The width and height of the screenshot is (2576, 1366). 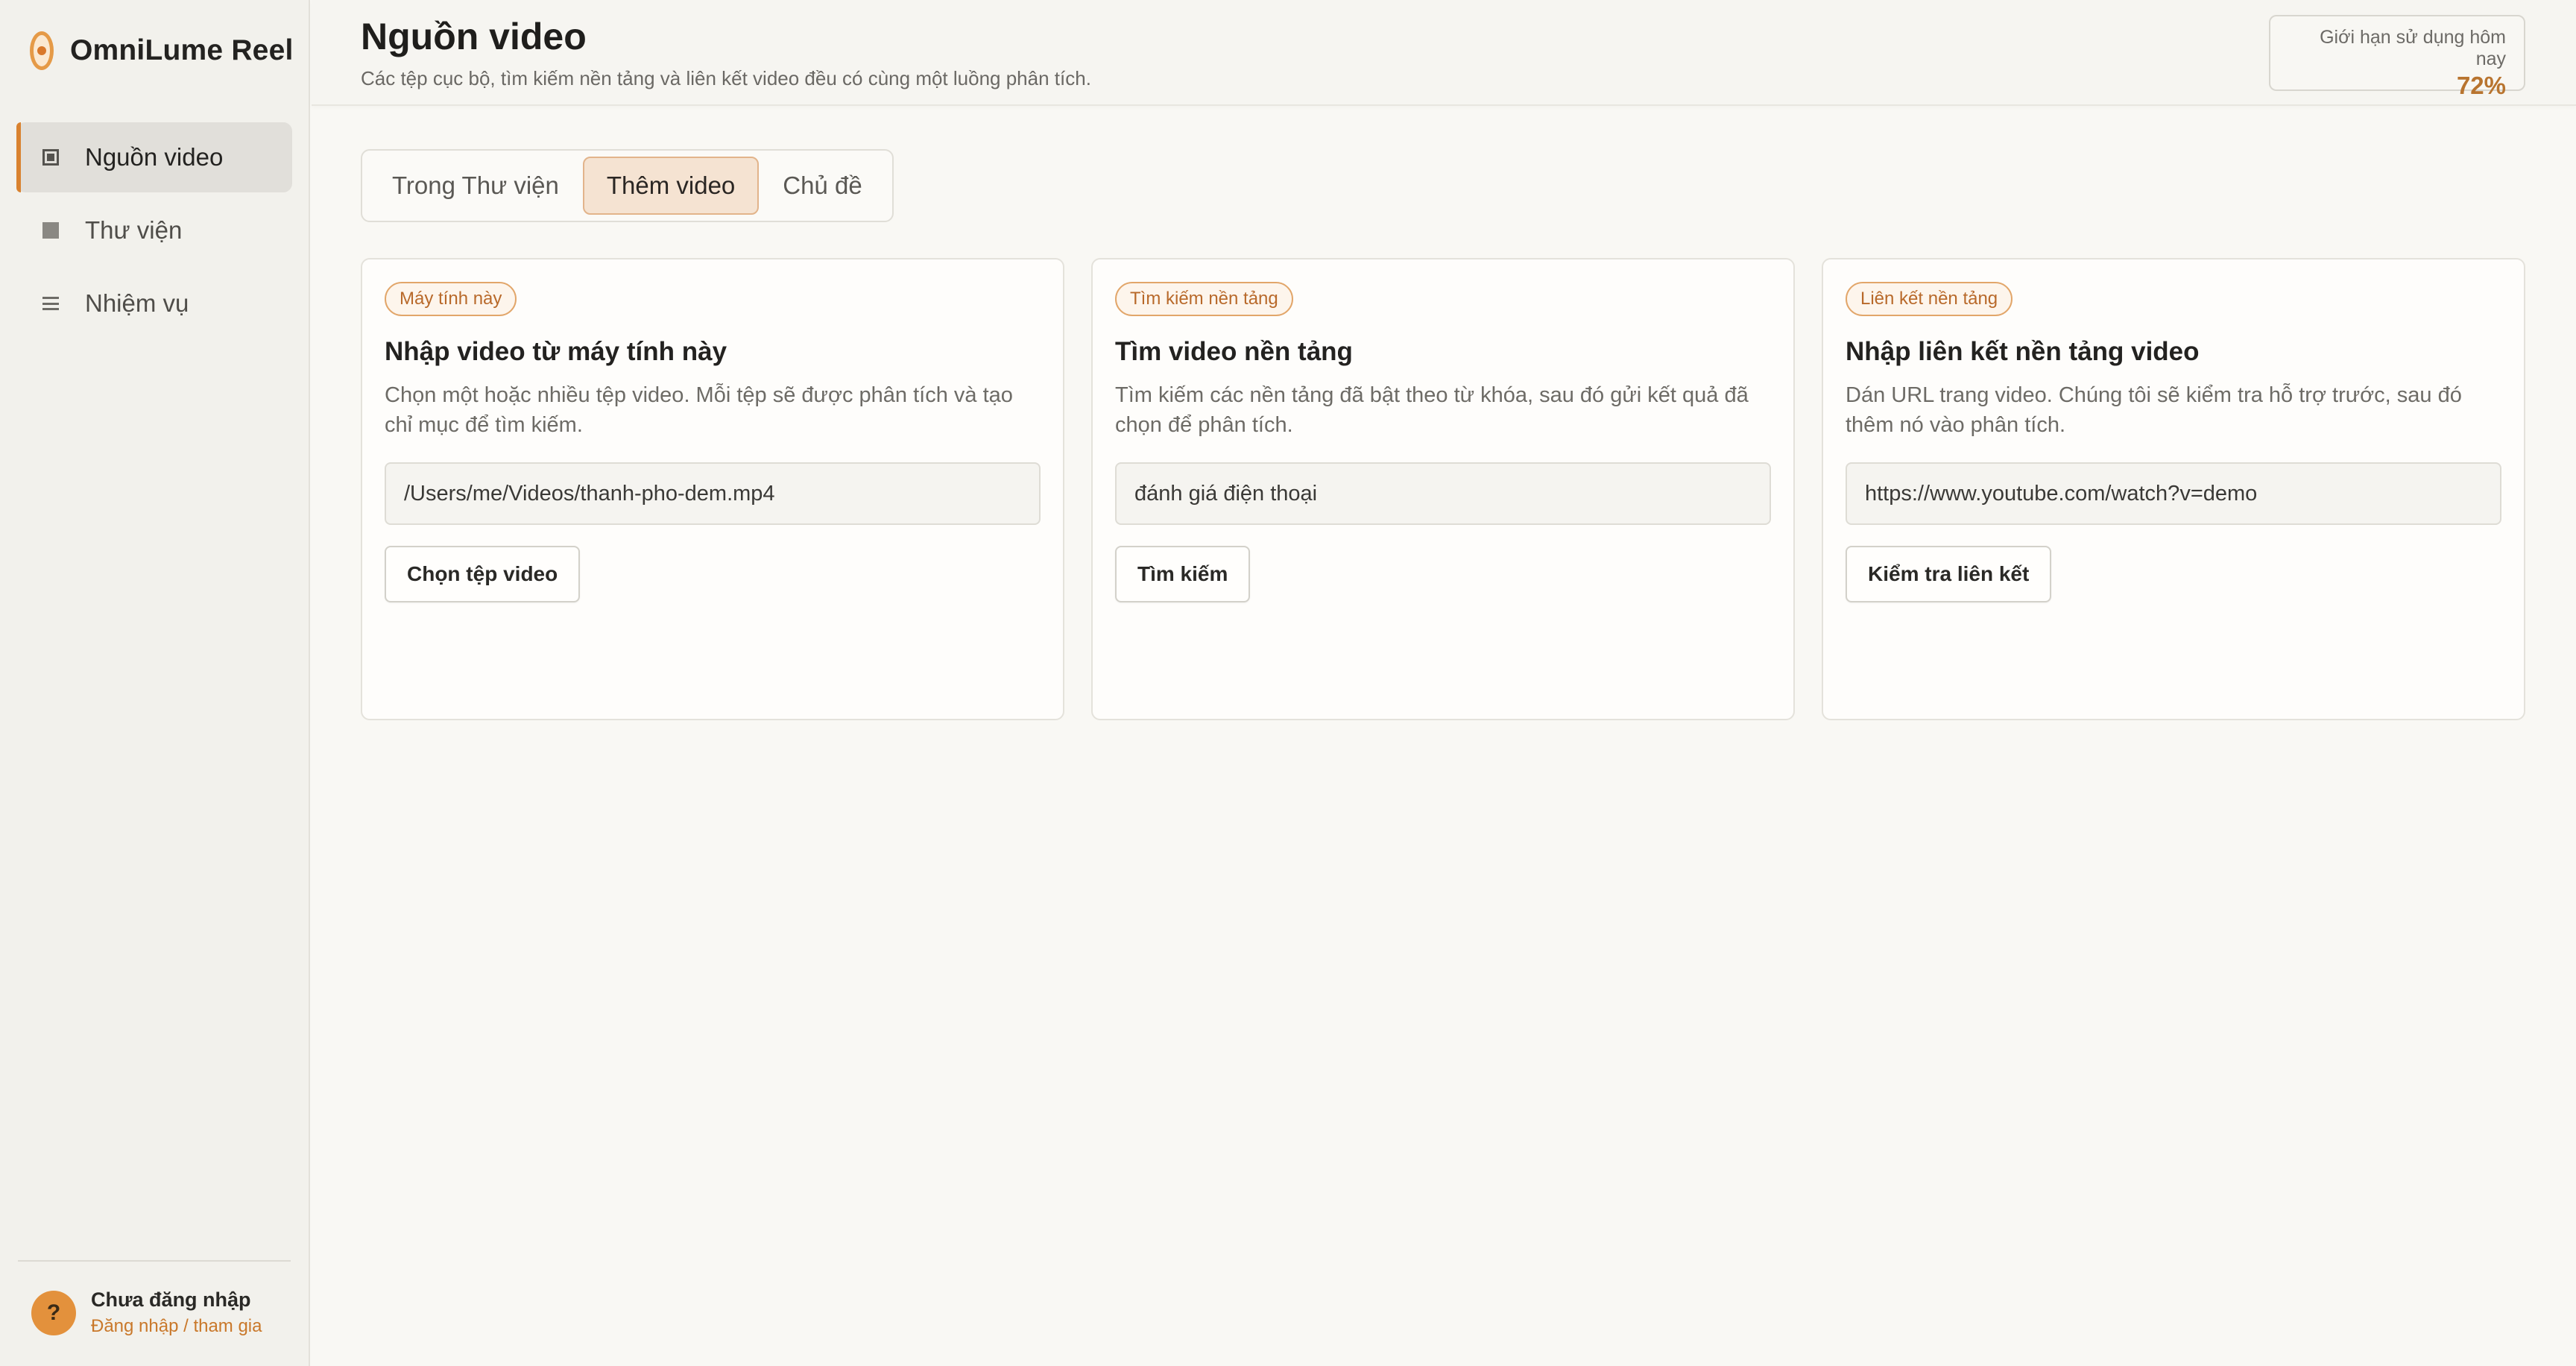 I want to click on usage-limit-box: Giới hạn sử dụng hôm nay 72%, so click(x=2397, y=57).